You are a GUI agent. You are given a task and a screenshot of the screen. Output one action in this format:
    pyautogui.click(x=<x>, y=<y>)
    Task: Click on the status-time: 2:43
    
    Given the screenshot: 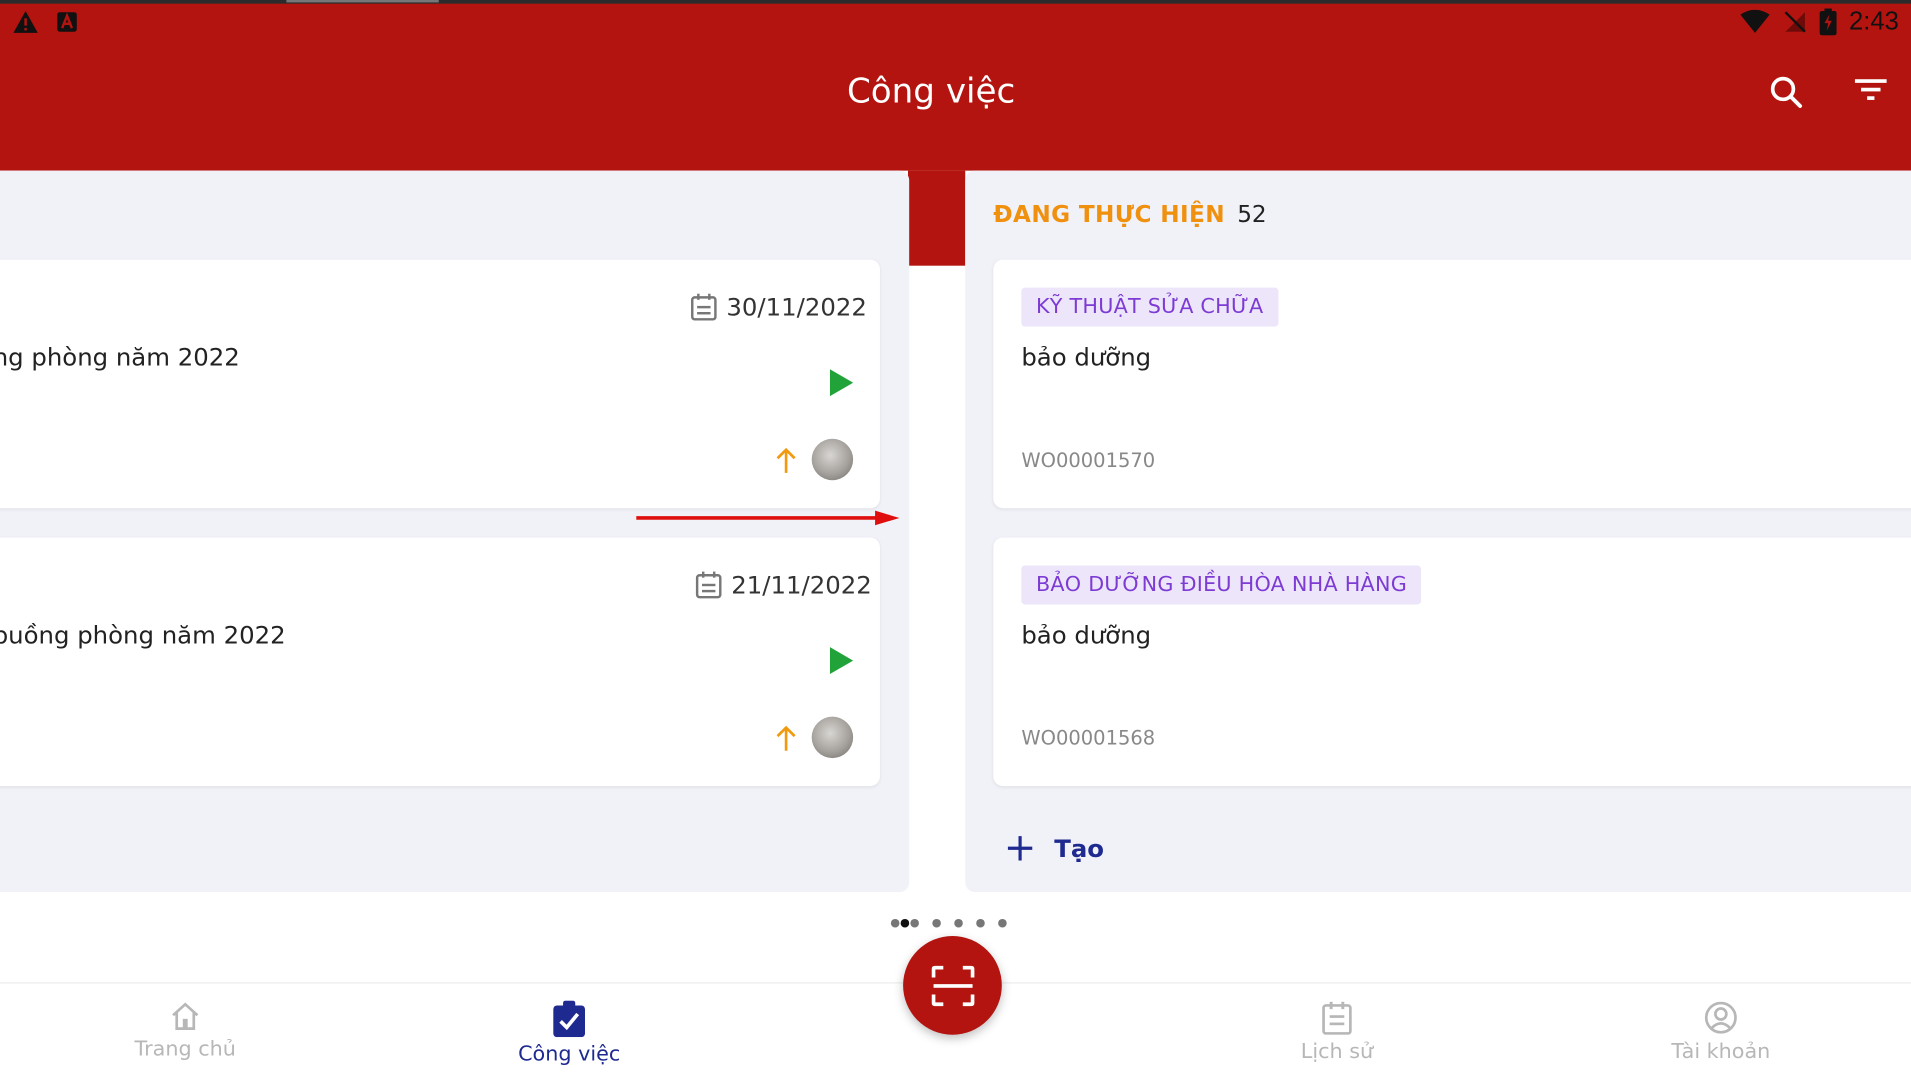 What is the action you would take?
    pyautogui.click(x=1873, y=21)
    